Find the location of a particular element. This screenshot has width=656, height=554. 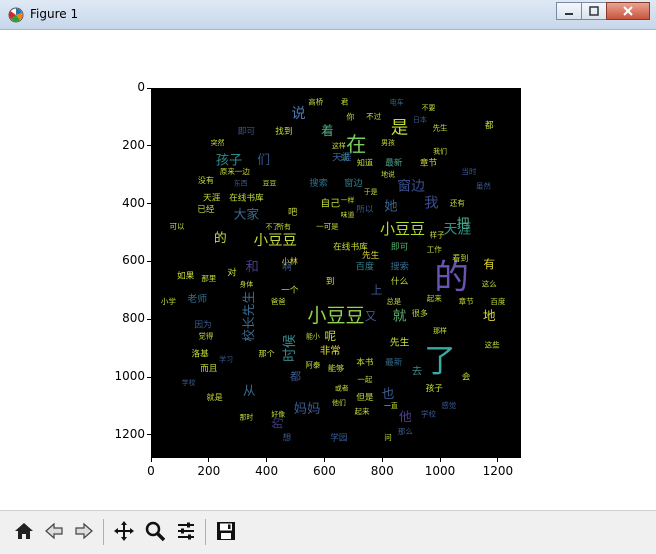

wordcloud-word: 如果 is located at coordinates (186, 275).